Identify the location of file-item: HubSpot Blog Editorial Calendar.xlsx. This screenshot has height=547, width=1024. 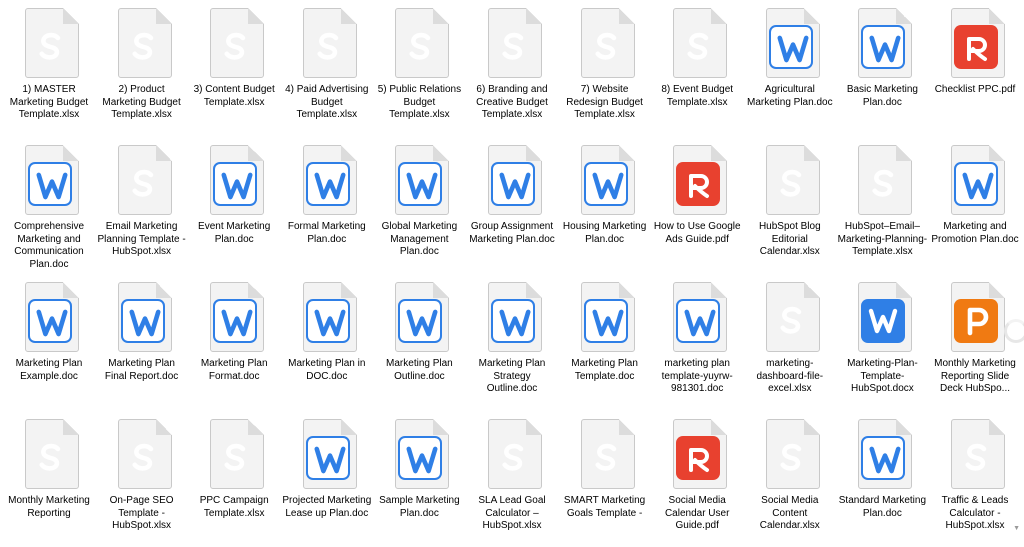
(790, 205).